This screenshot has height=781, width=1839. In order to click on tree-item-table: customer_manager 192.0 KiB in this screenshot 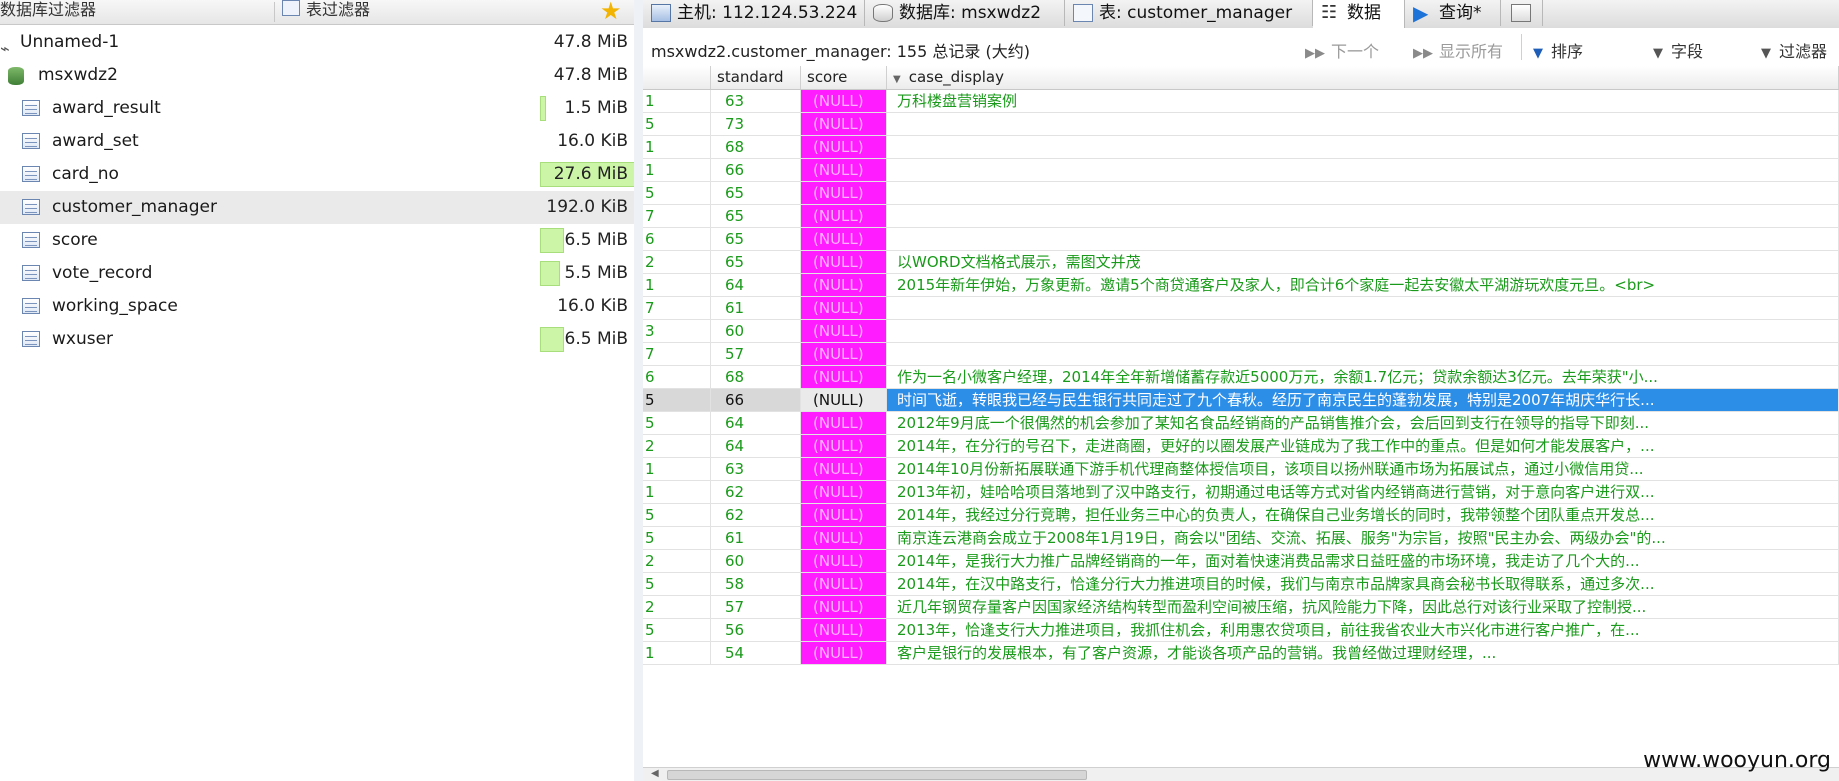, I will do `click(317, 207)`.